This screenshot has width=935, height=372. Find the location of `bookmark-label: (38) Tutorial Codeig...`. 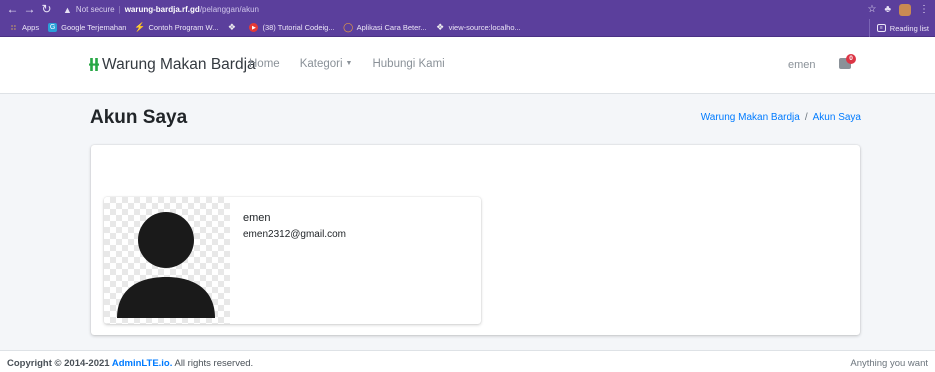

bookmark-label: (38) Tutorial Codeig... is located at coordinates (298, 27).